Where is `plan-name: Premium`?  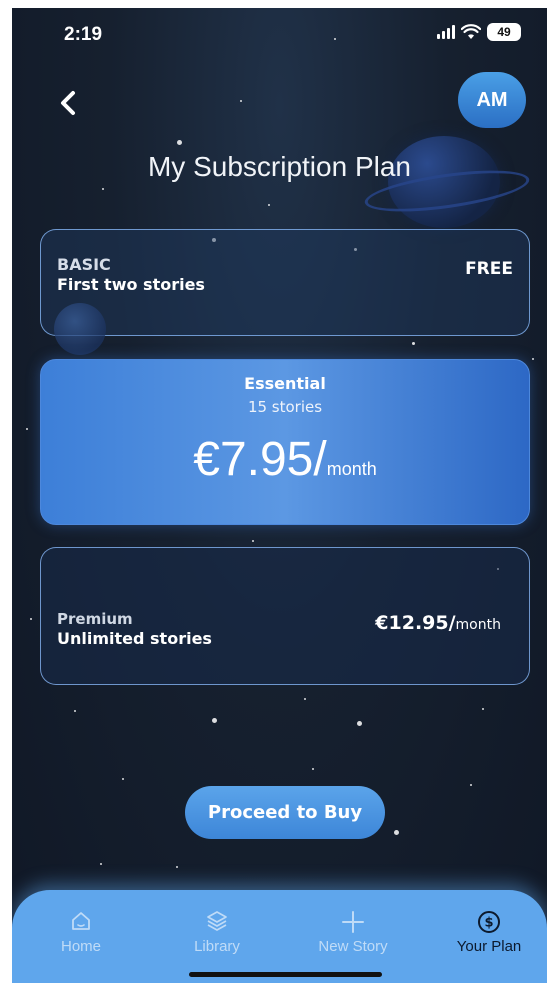
plan-name: Premium is located at coordinates (95, 619).